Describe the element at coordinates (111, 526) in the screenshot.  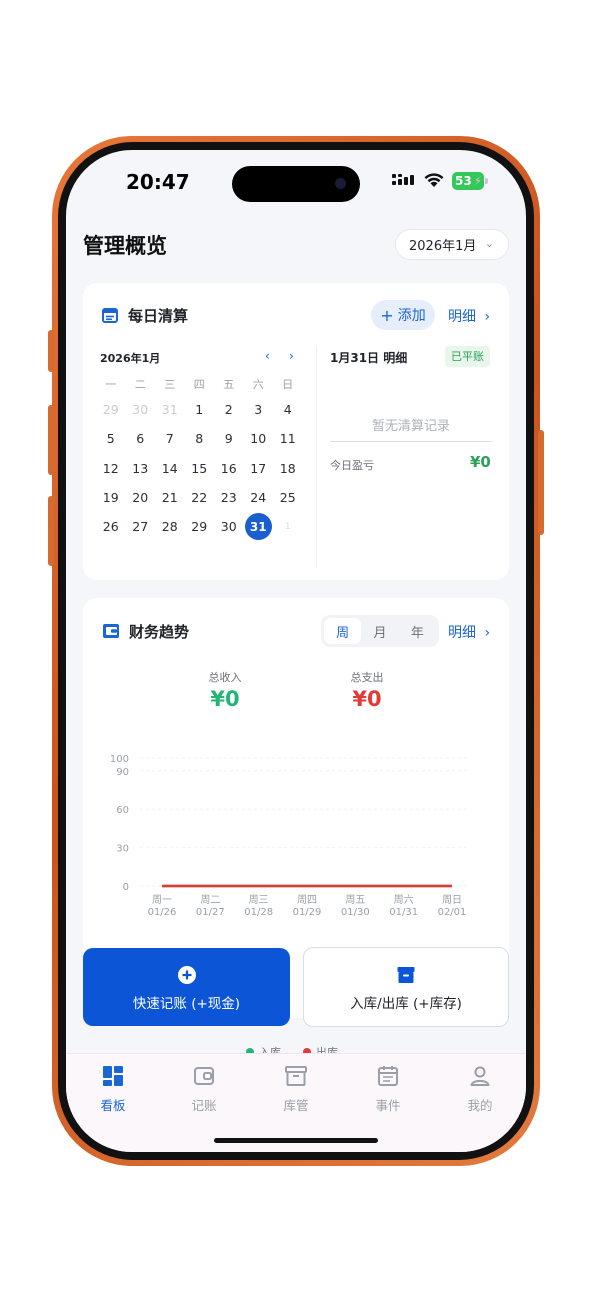
I see `calendar-day: 26` at that location.